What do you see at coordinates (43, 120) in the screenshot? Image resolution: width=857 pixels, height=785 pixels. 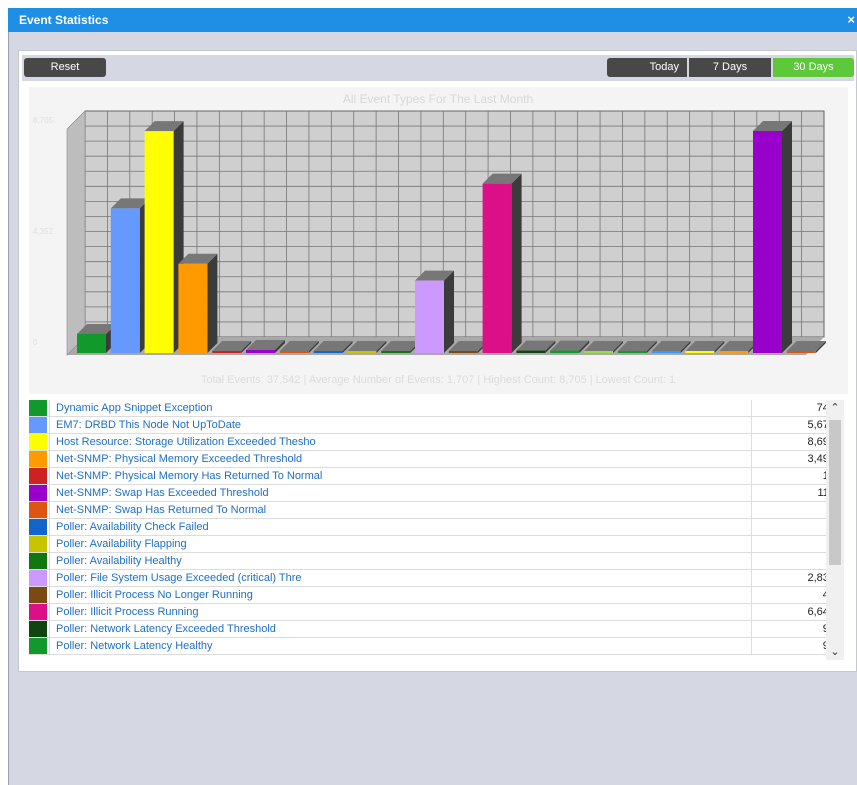 I see `y-tick-label: 8,705` at bounding box center [43, 120].